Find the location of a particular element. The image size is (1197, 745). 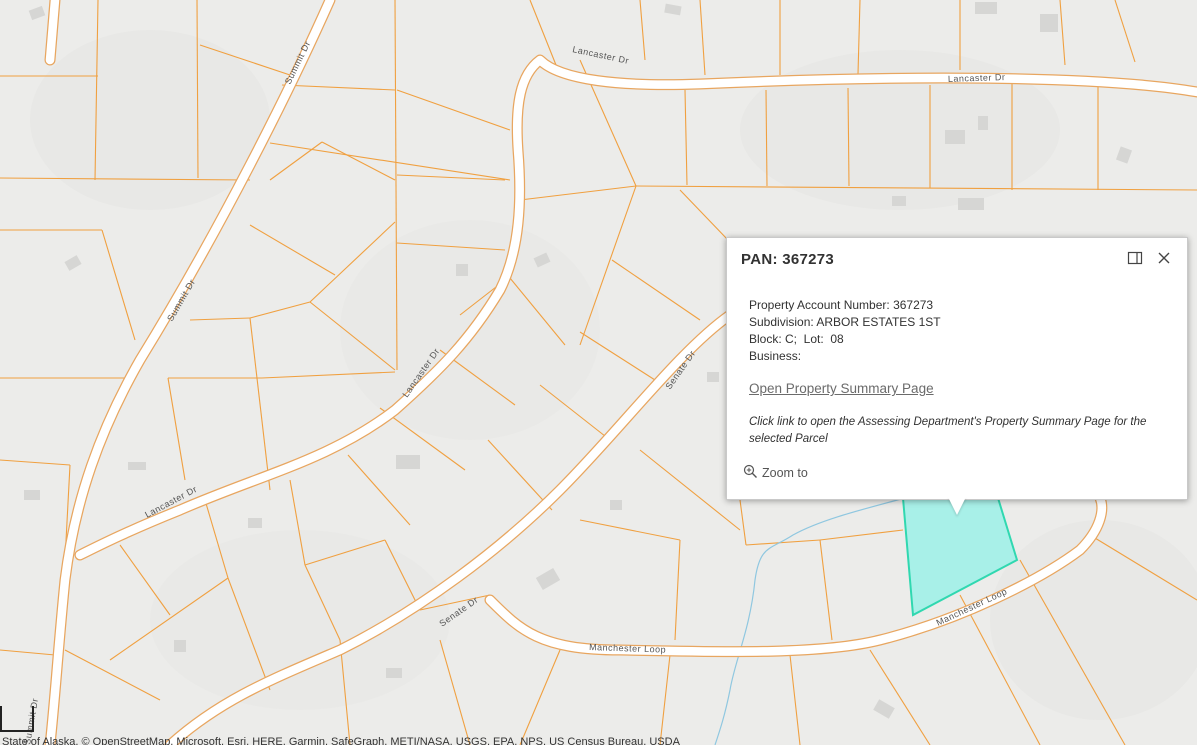

zoom-in-icon is located at coordinates (750, 473).